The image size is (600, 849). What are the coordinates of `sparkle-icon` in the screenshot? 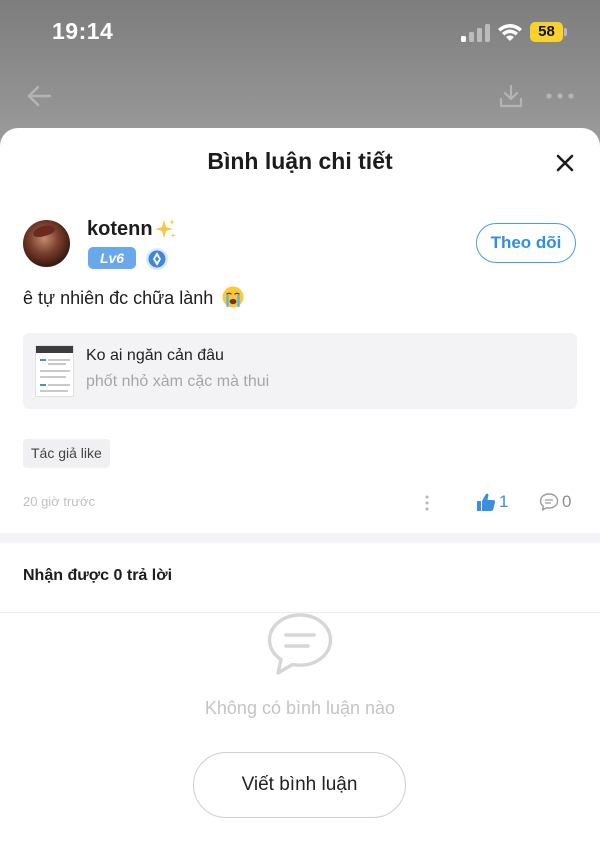 It's located at (165, 228).